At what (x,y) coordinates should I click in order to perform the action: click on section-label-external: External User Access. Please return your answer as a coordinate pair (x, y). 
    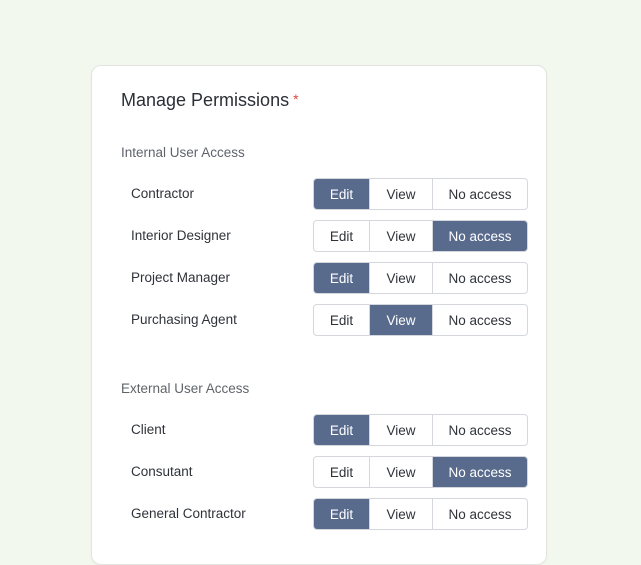
    Looking at the image, I should click on (185, 388).